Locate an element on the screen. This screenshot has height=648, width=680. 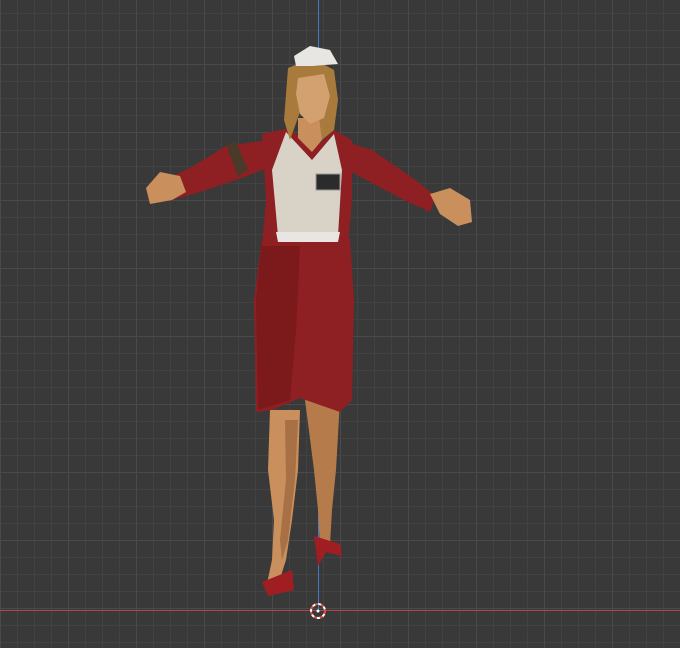
right-leg is located at coordinates (322, 474).